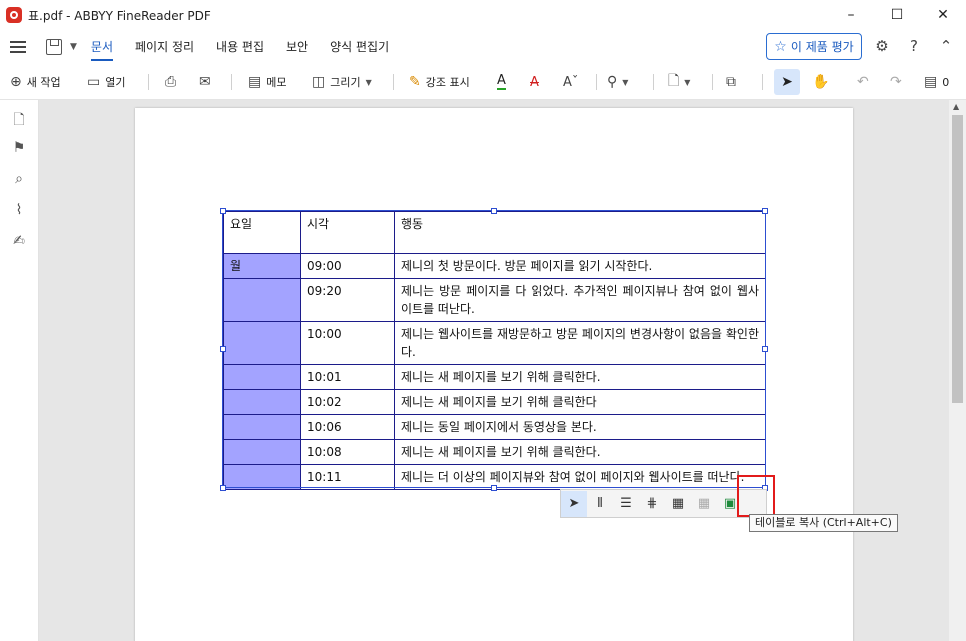  Describe the element at coordinates (617, 82) in the screenshot. I see `stamp-button: ⚲ ▼` at that location.